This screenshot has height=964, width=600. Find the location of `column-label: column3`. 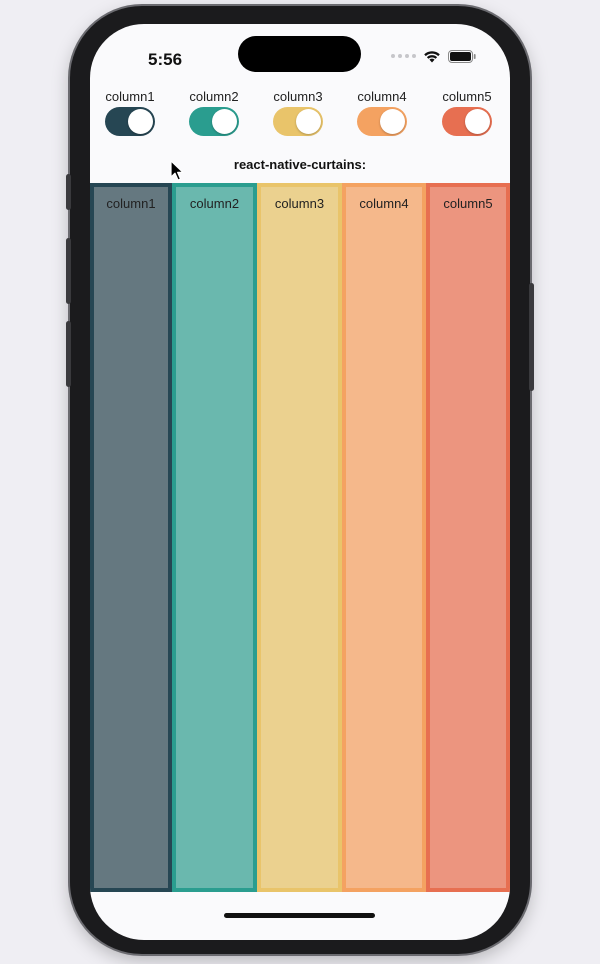

column-label: column3 is located at coordinates (299, 203).